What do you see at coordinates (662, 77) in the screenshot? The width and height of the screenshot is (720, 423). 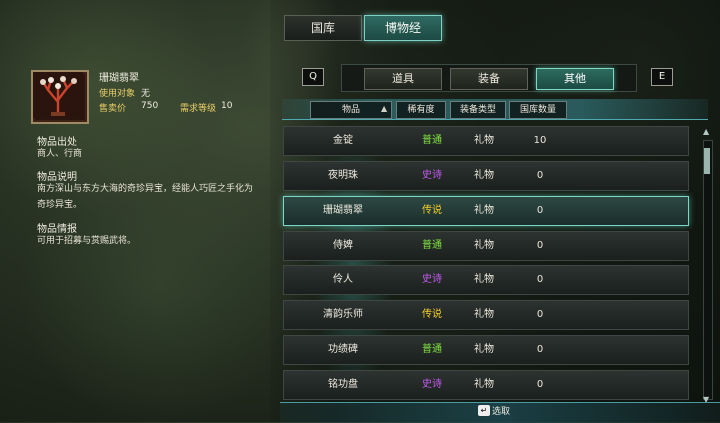 I see `next-category-button: E` at bounding box center [662, 77].